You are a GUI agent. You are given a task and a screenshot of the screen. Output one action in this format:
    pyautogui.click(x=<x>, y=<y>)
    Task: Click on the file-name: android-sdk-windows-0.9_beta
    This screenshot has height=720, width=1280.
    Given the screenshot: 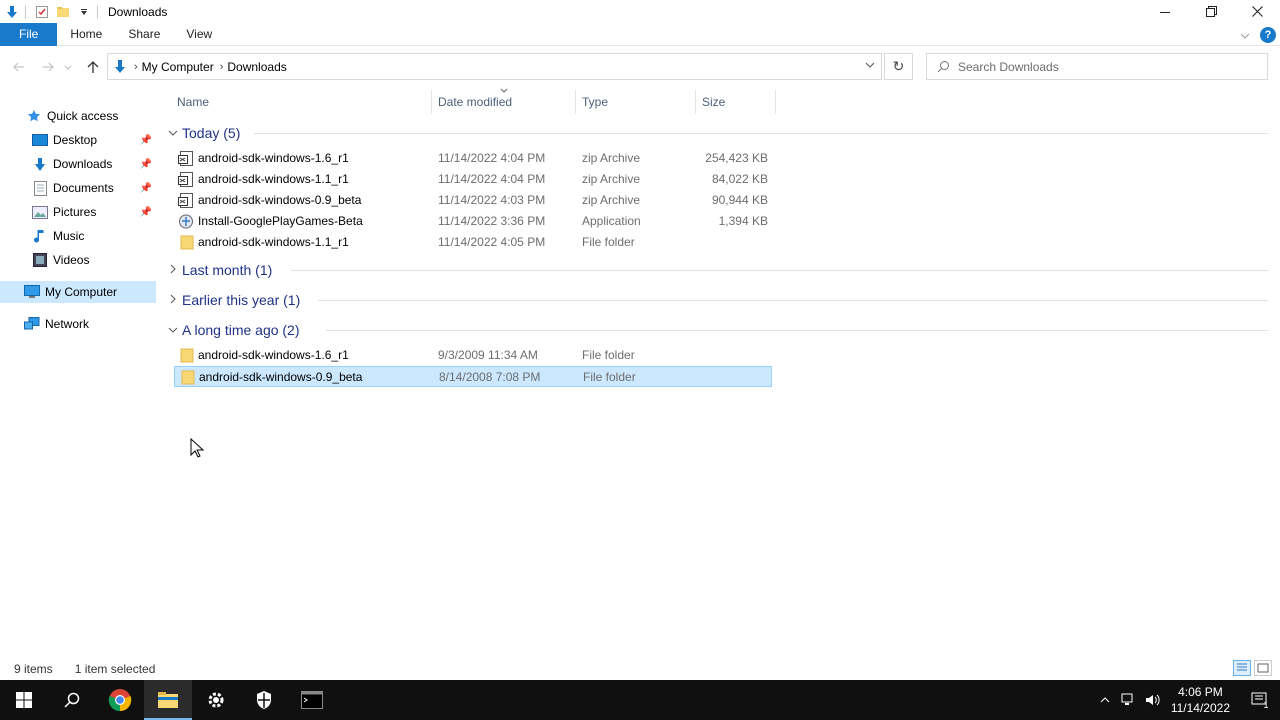 What is the action you would take?
    pyautogui.click(x=280, y=200)
    